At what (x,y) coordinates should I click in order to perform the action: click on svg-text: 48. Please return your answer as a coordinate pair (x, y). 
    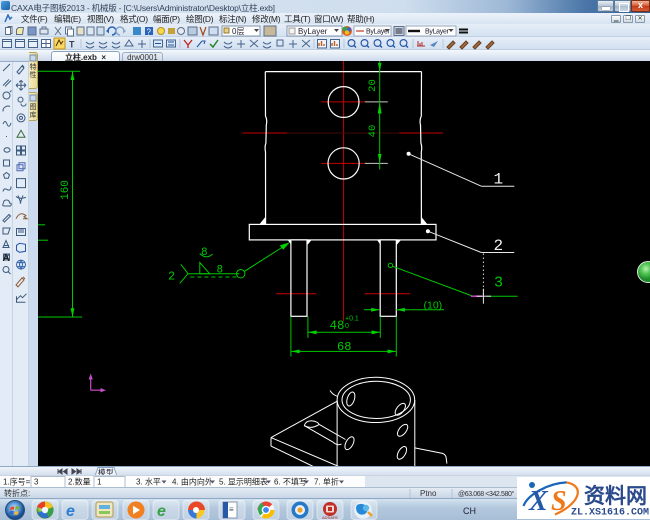
    Looking at the image, I should click on (337, 326).